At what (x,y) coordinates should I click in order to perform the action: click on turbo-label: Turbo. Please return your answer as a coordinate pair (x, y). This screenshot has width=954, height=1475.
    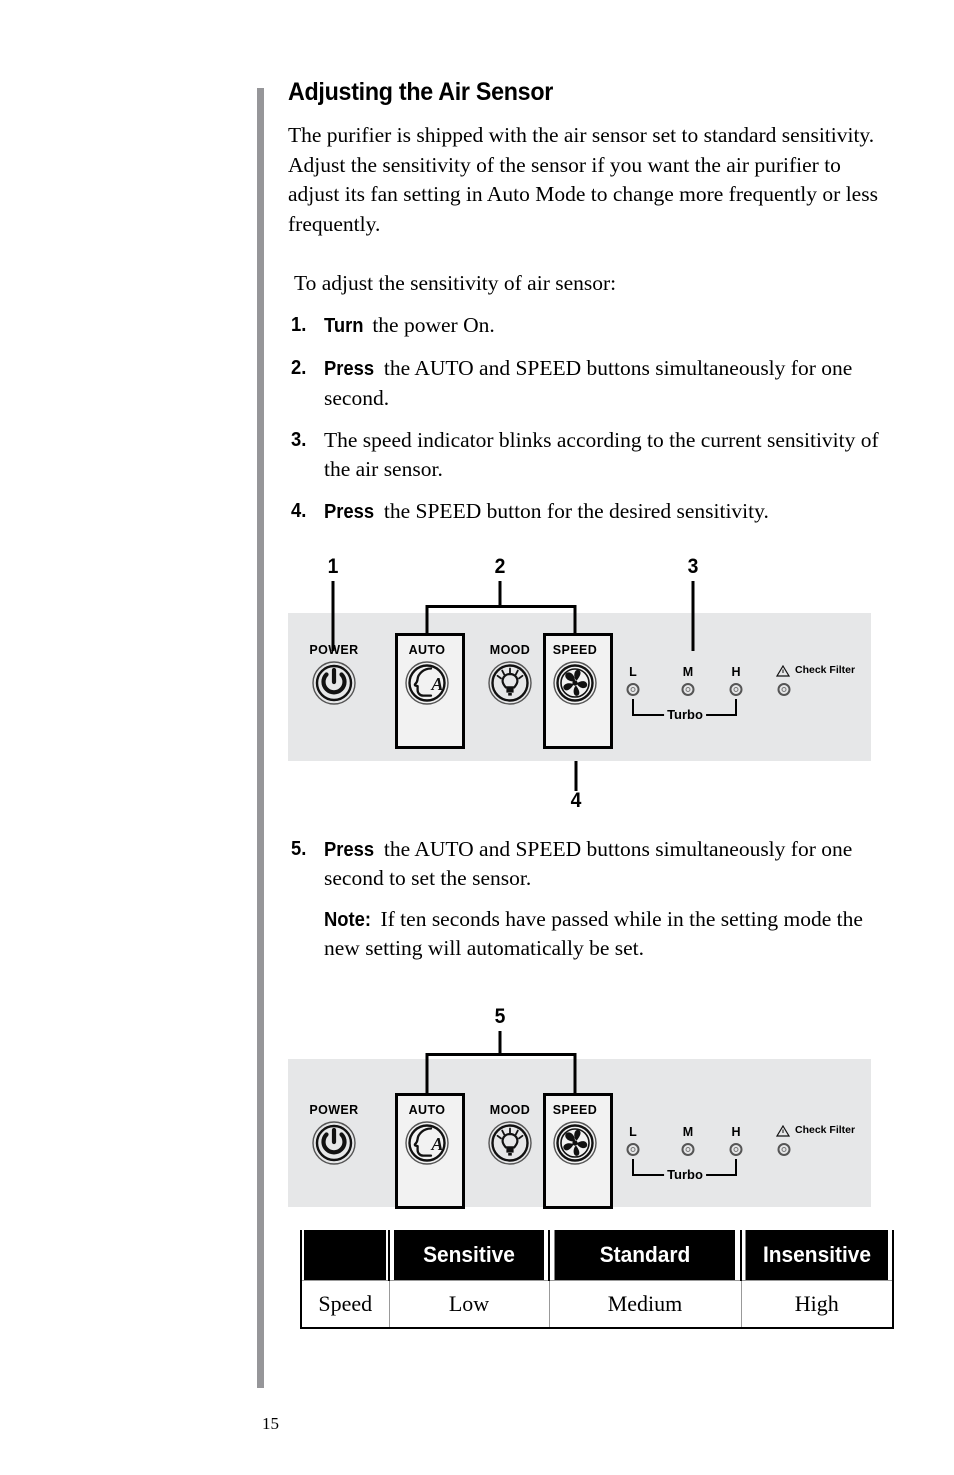
    Looking at the image, I should click on (685, 1174).